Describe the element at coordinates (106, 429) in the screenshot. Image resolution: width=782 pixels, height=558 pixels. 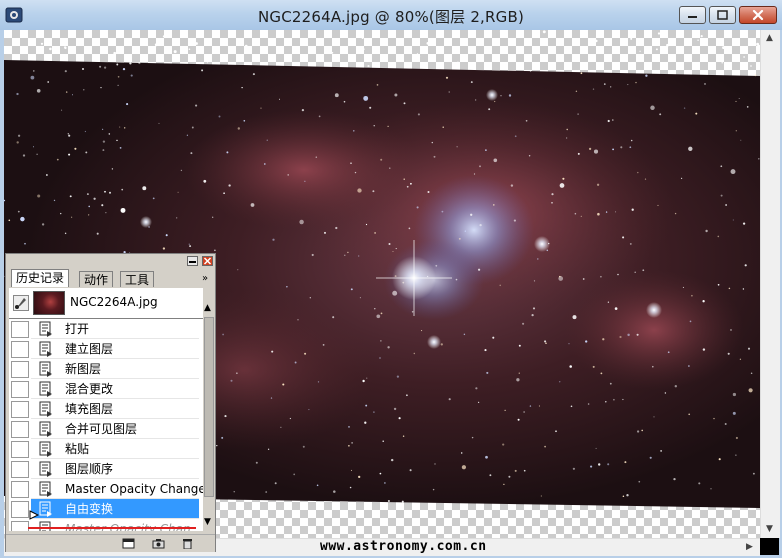
I see `history-state-row: 合并可见图层` at that location.